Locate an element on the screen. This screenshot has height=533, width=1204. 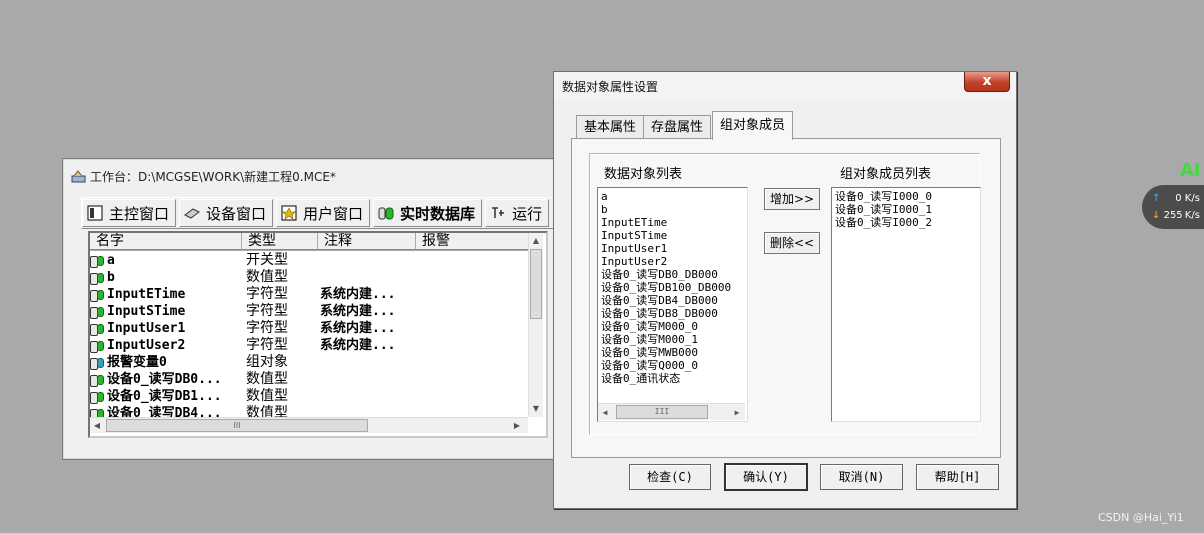
row-name: InputSTime is located at coordinates (146, 311).